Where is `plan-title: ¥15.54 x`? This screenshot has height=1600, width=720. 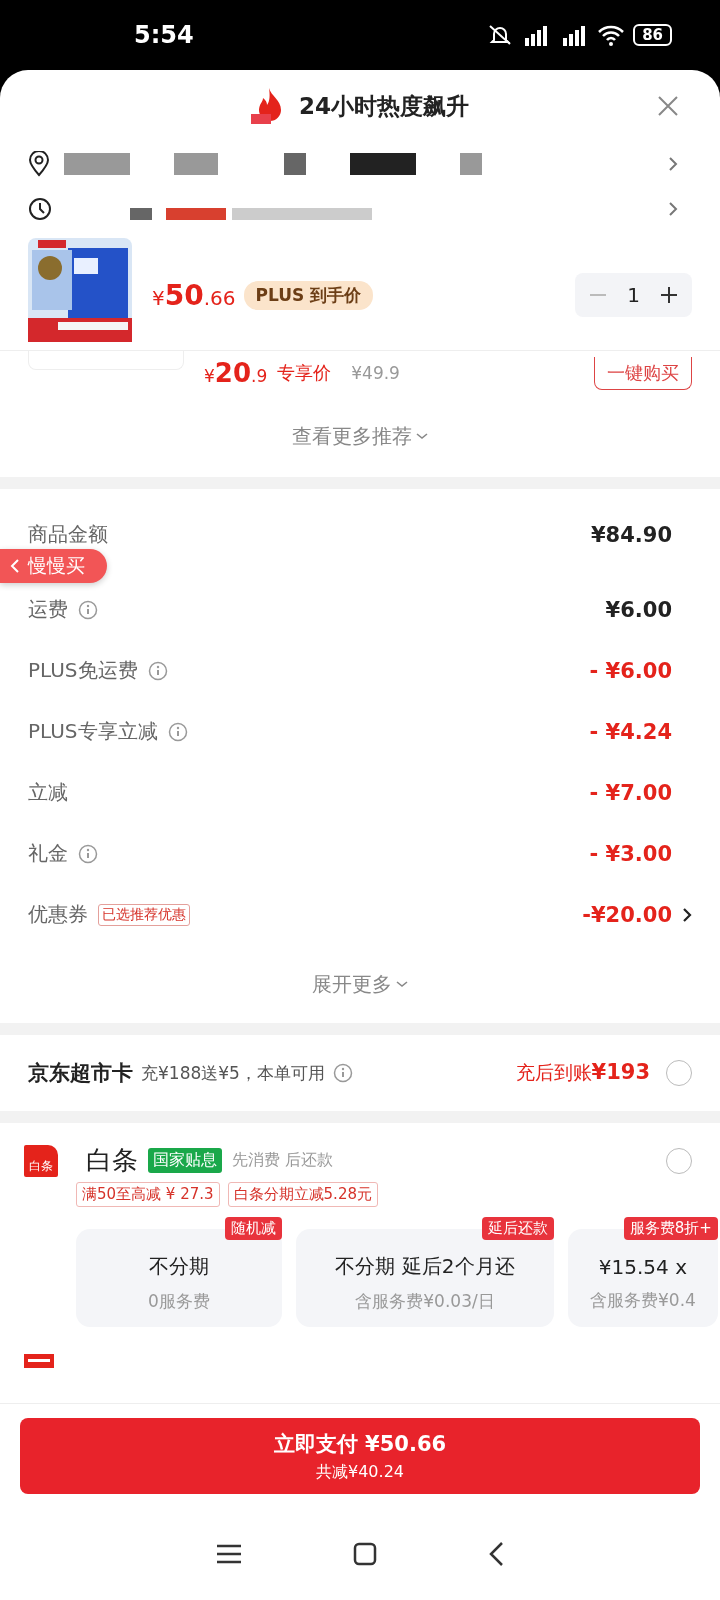
plan-title: ¥15.54 x is located at coordinates (642, 1266).